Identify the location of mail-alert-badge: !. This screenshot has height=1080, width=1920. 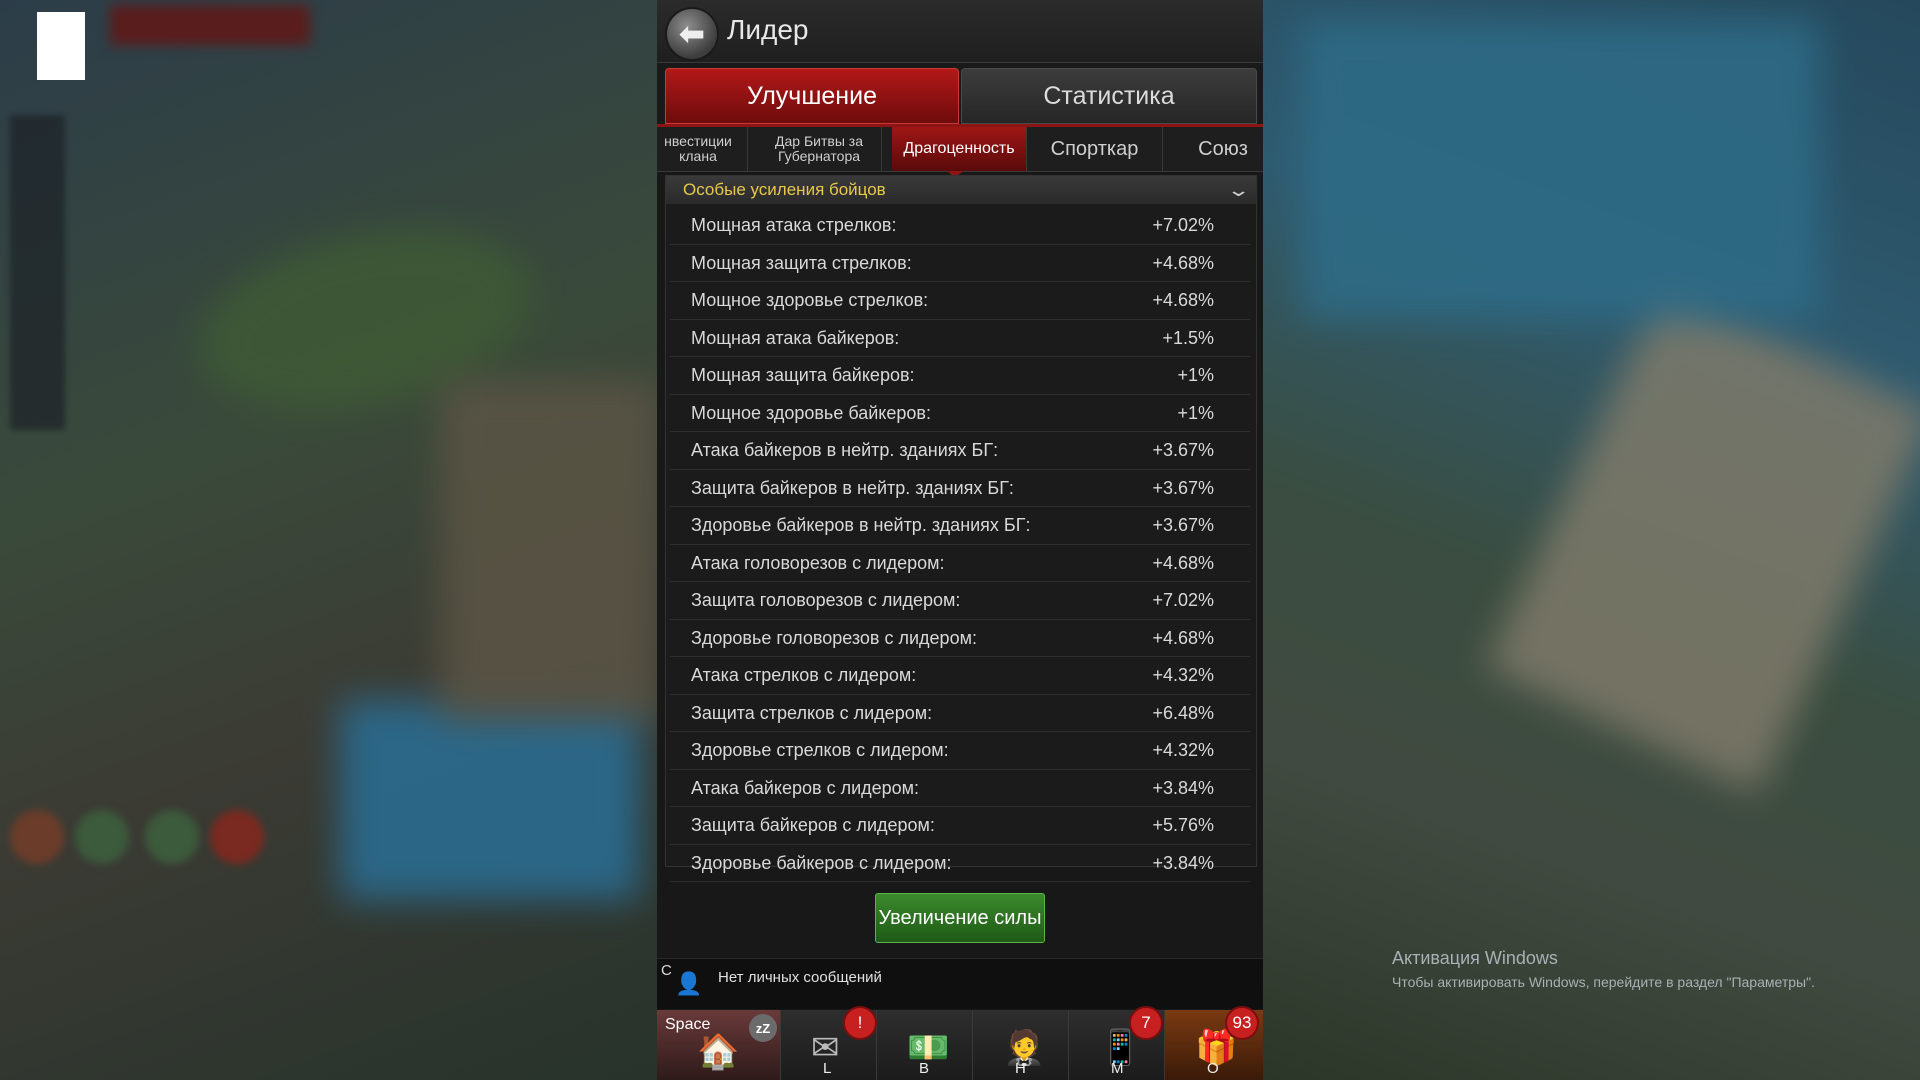
(860, 1023).